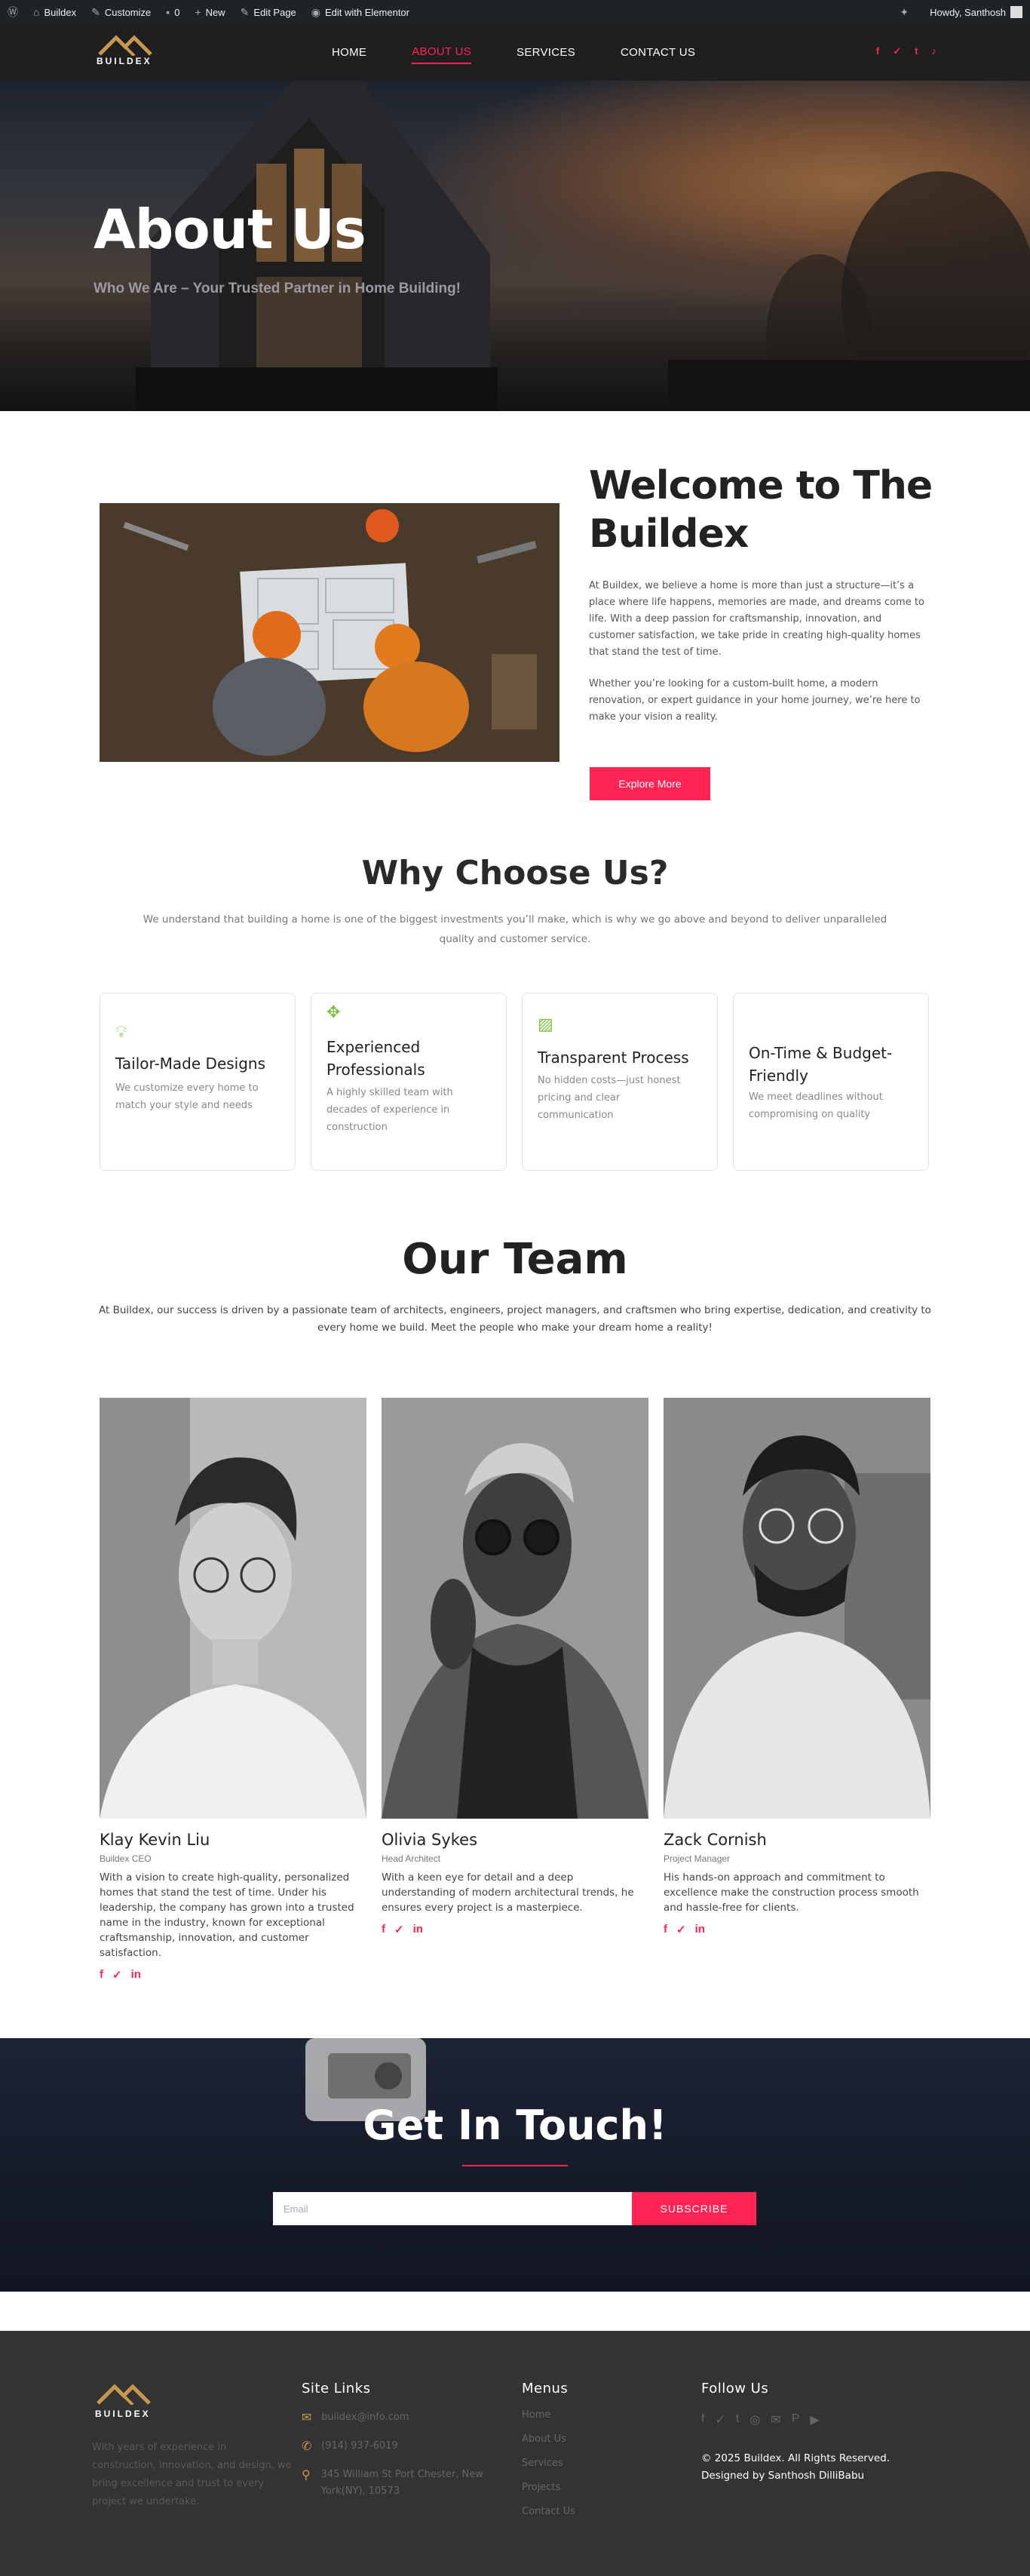 Image resolution: width=1030 pixels, height=2576 pixels. I want to click on admin-new-link: + New, so click(209, 12).